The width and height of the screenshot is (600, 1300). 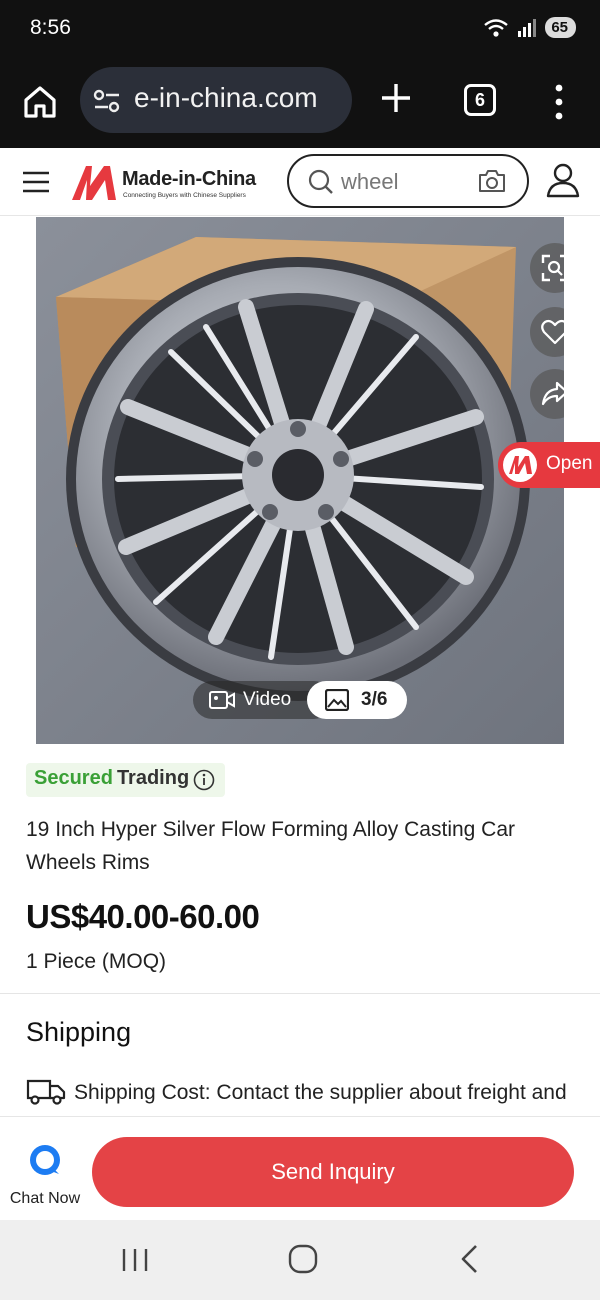 What do you see at coordinates (135, 1260) in the screenshot?
I see `recent-apps-icon` at bounding box center [135, 1260].